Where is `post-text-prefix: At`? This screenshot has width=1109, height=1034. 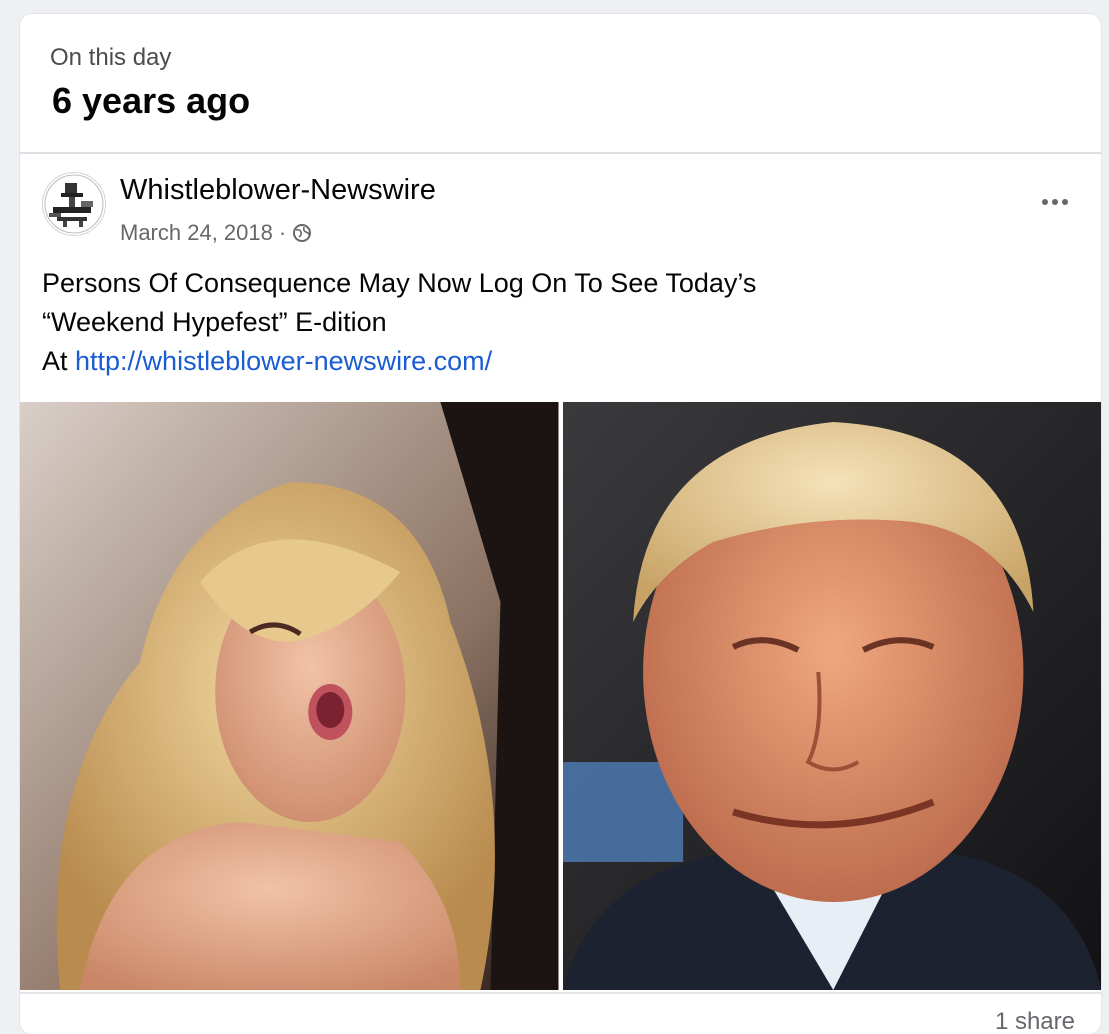
post-text-prefix: At is located at coordinates (59, 361).